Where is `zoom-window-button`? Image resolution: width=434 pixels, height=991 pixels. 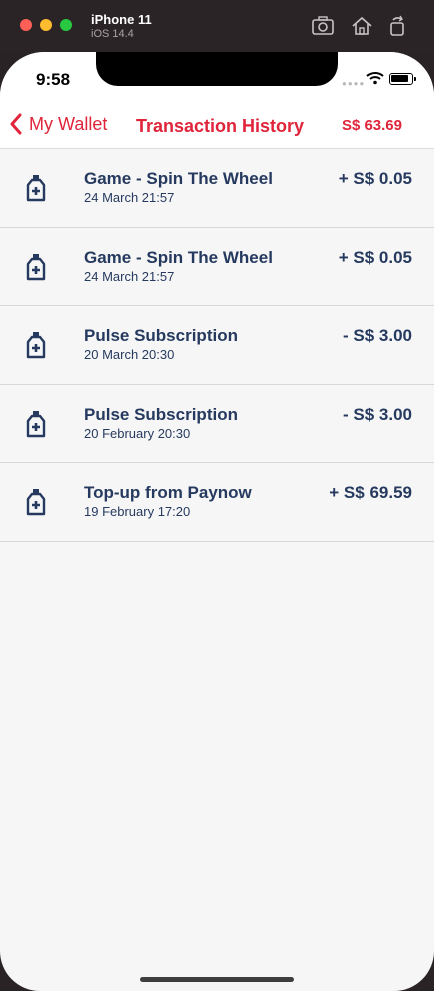 zoom-window-button is located at coordinates (66, 25).